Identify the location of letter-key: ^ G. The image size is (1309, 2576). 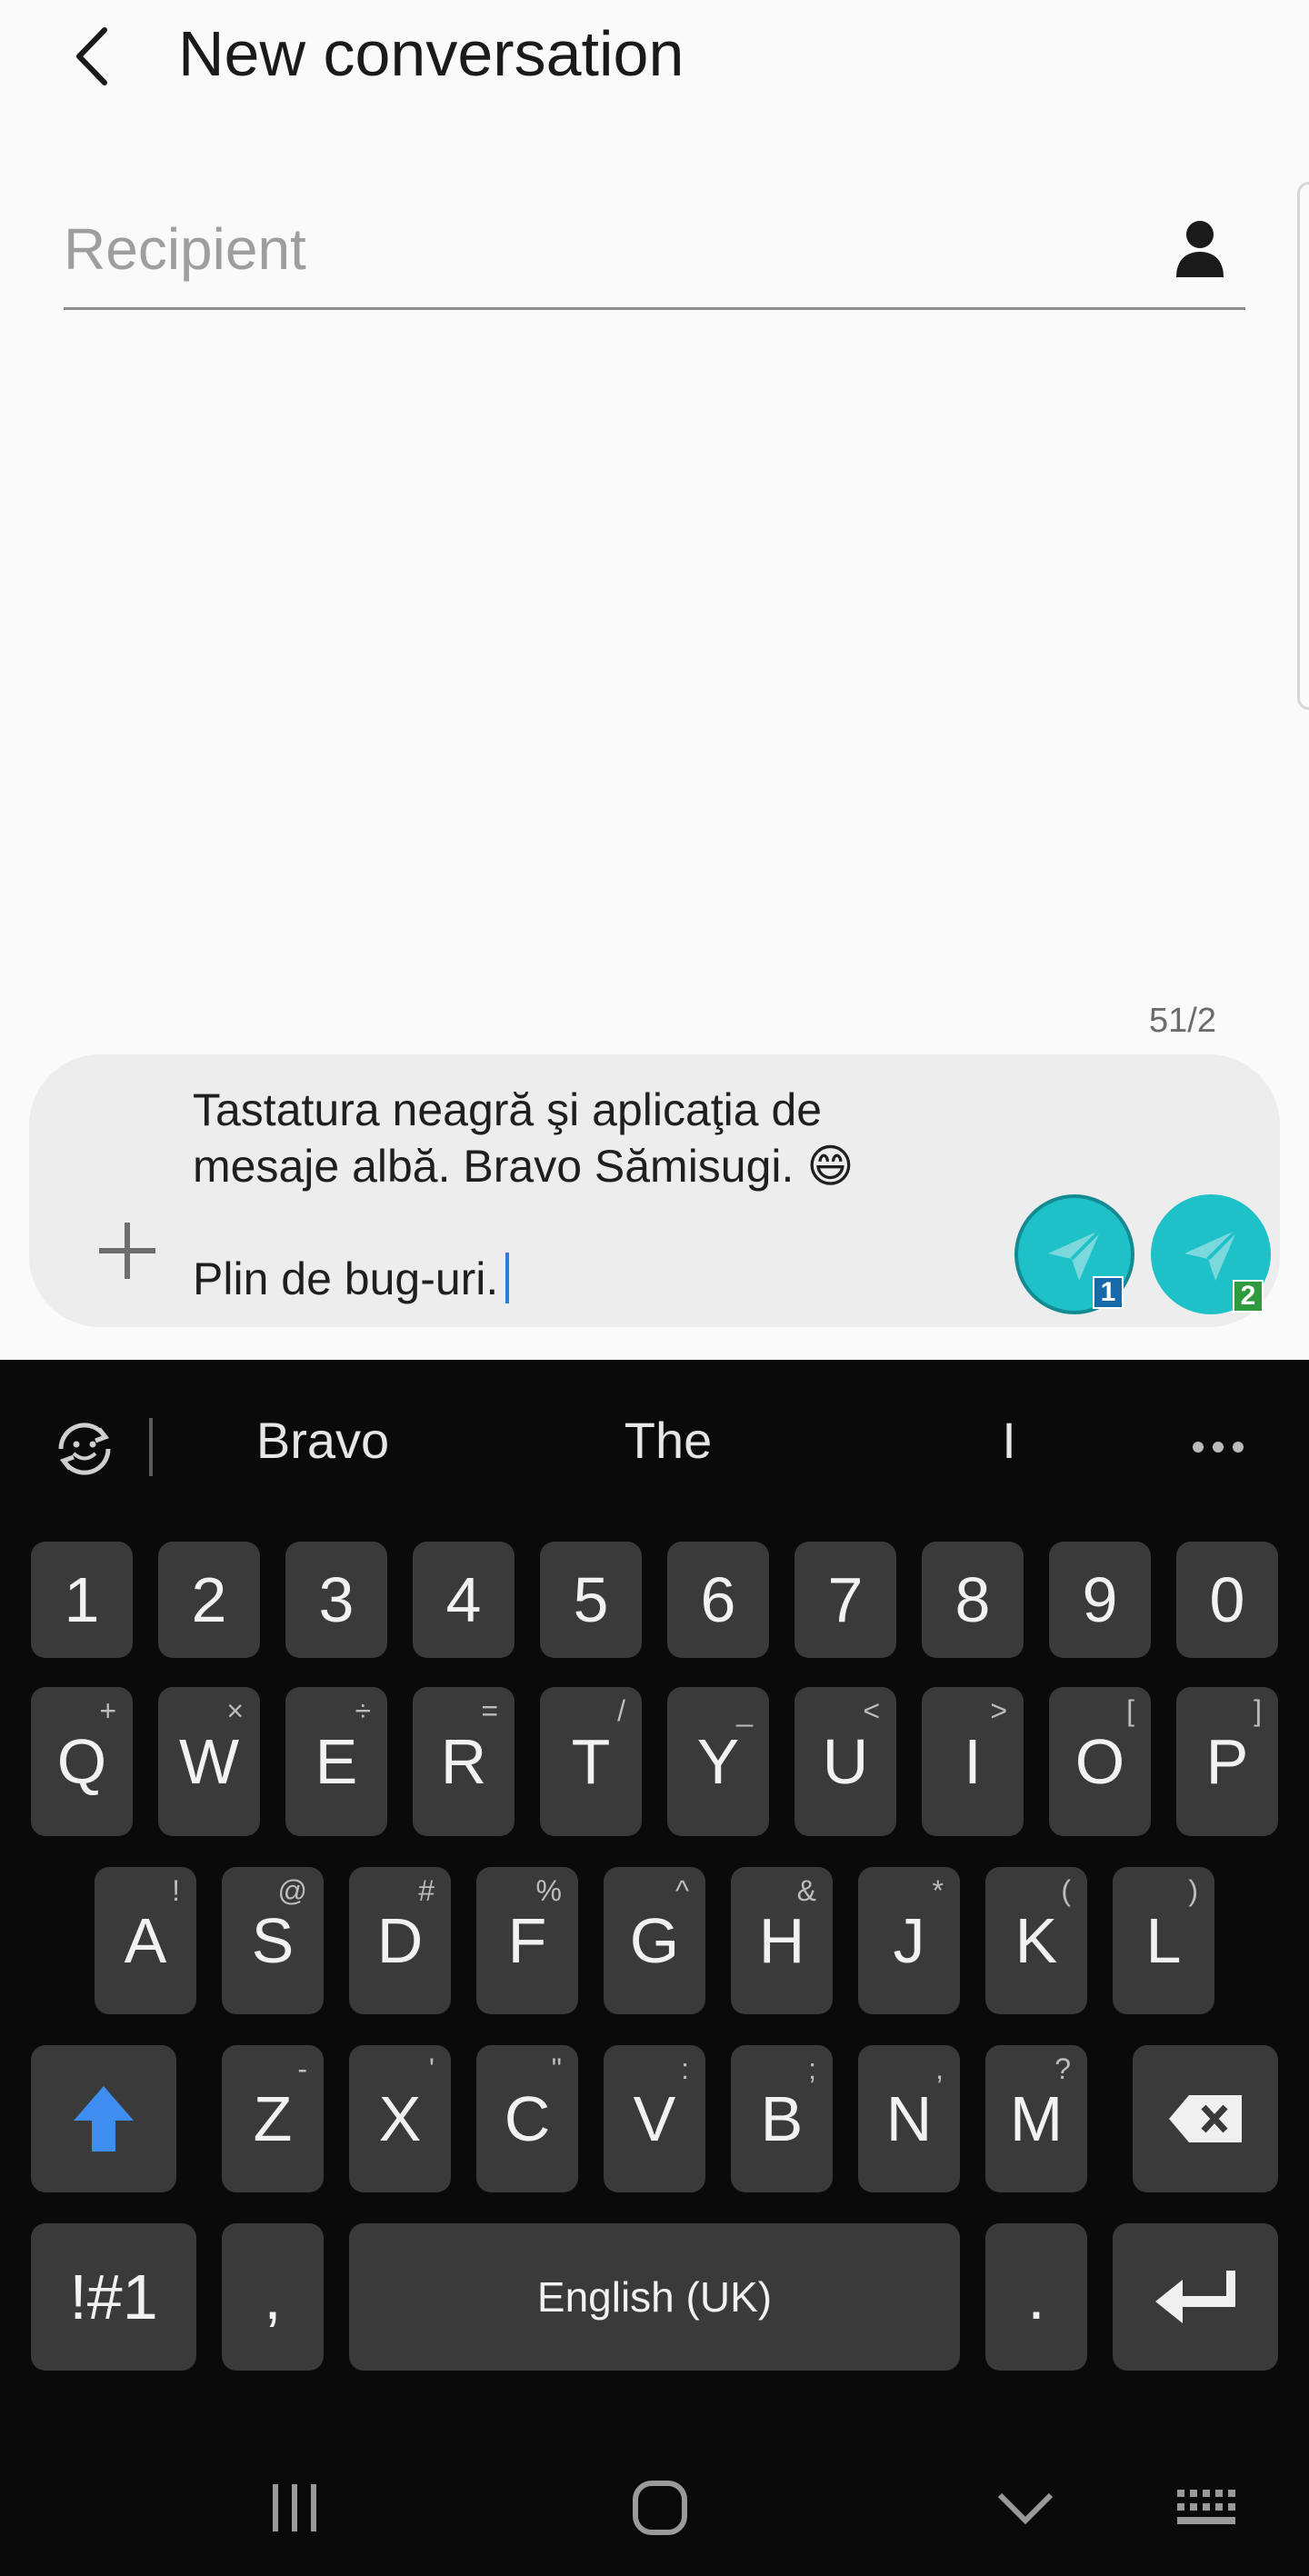
(654, 1941).